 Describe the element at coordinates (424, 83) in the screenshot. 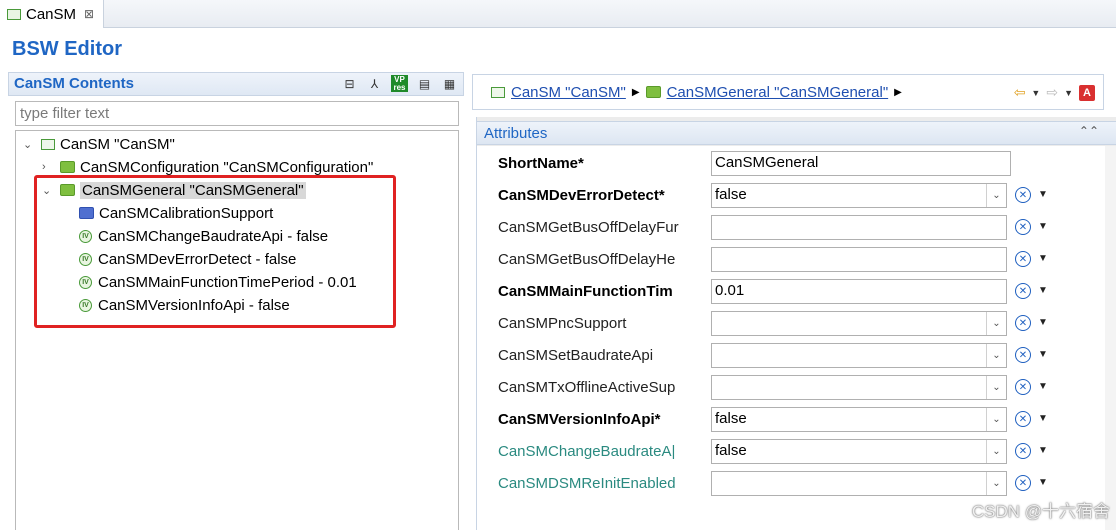

I see `document-icon: ▤` at that location.